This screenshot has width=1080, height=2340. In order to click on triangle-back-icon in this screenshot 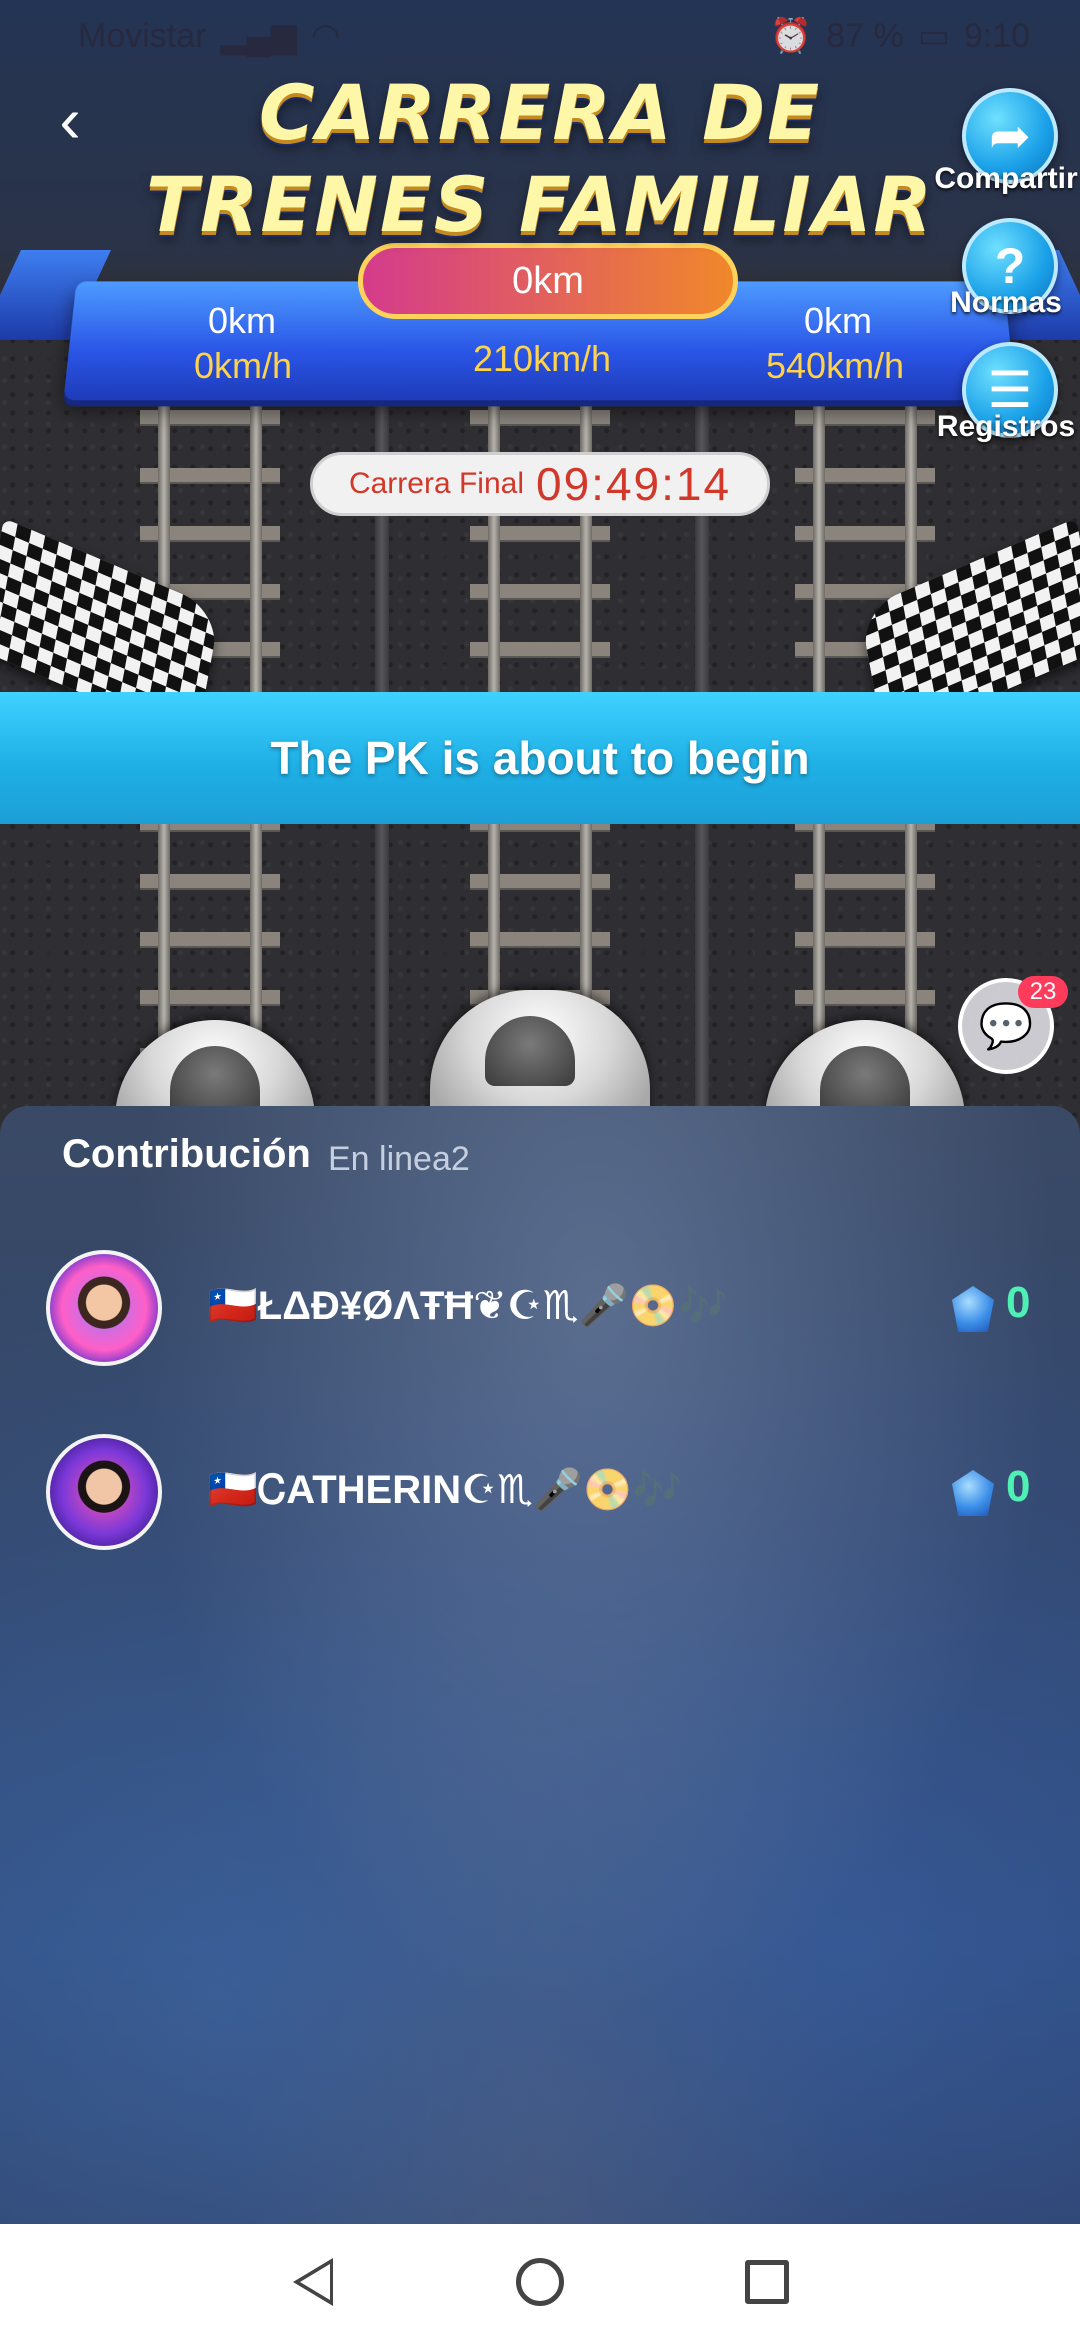, I will do `click(313, 2282)`.